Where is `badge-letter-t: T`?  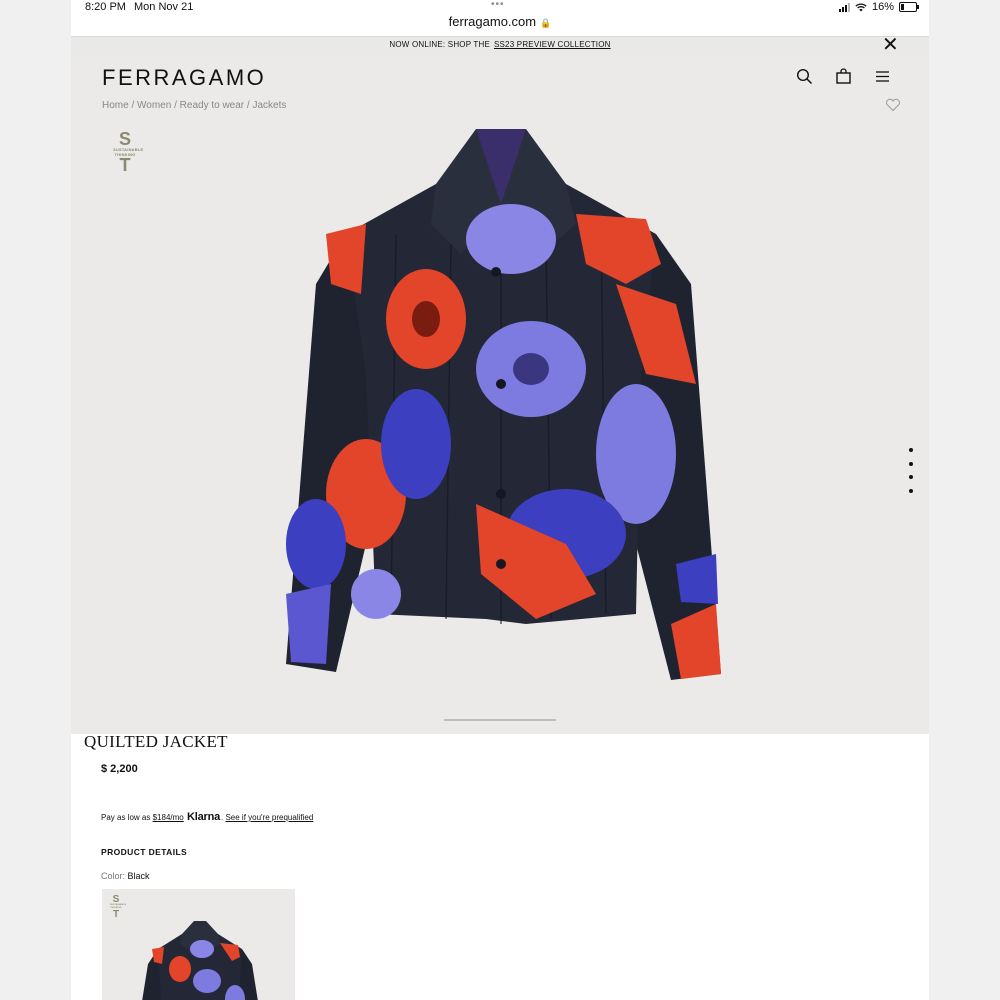
badge-letter-t: T is located at coordinates (125, 165).